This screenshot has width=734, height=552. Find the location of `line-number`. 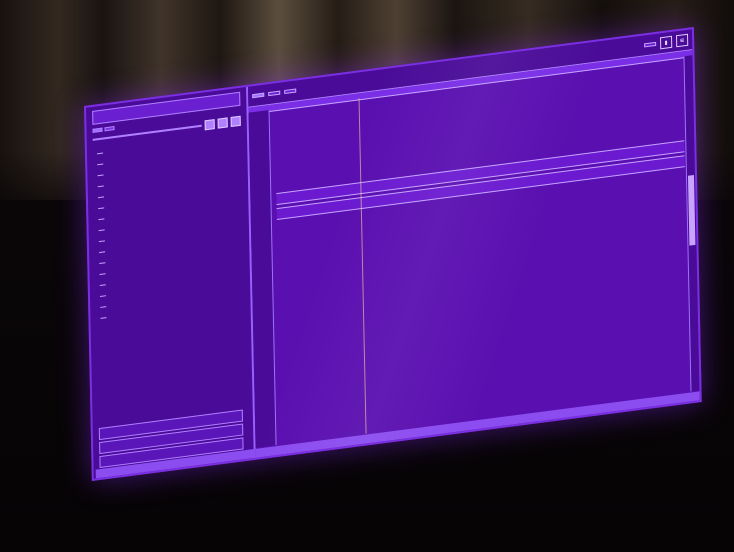

line-number is located at coordinates (263, 332).